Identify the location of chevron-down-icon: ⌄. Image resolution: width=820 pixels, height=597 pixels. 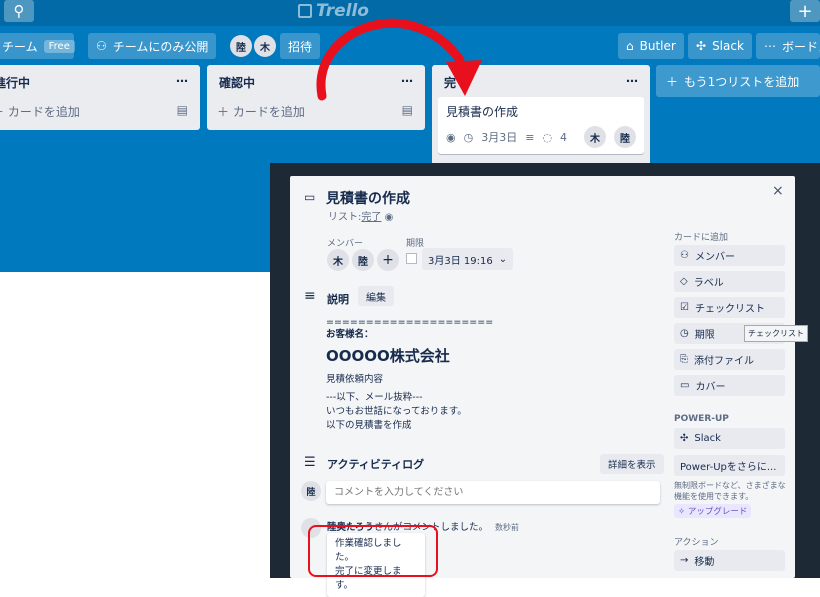
(503, 259).